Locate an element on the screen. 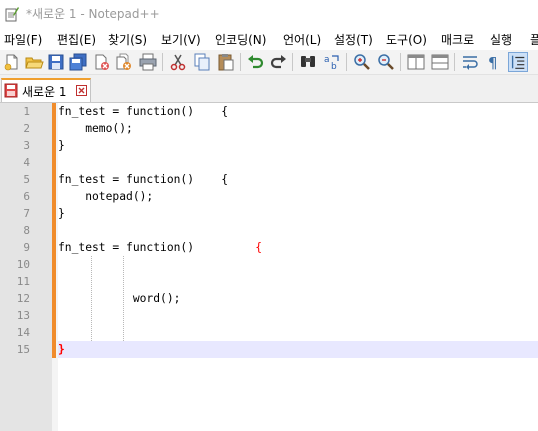 The image size is (538, 431). close-icon is located at coordinates (102, 62).